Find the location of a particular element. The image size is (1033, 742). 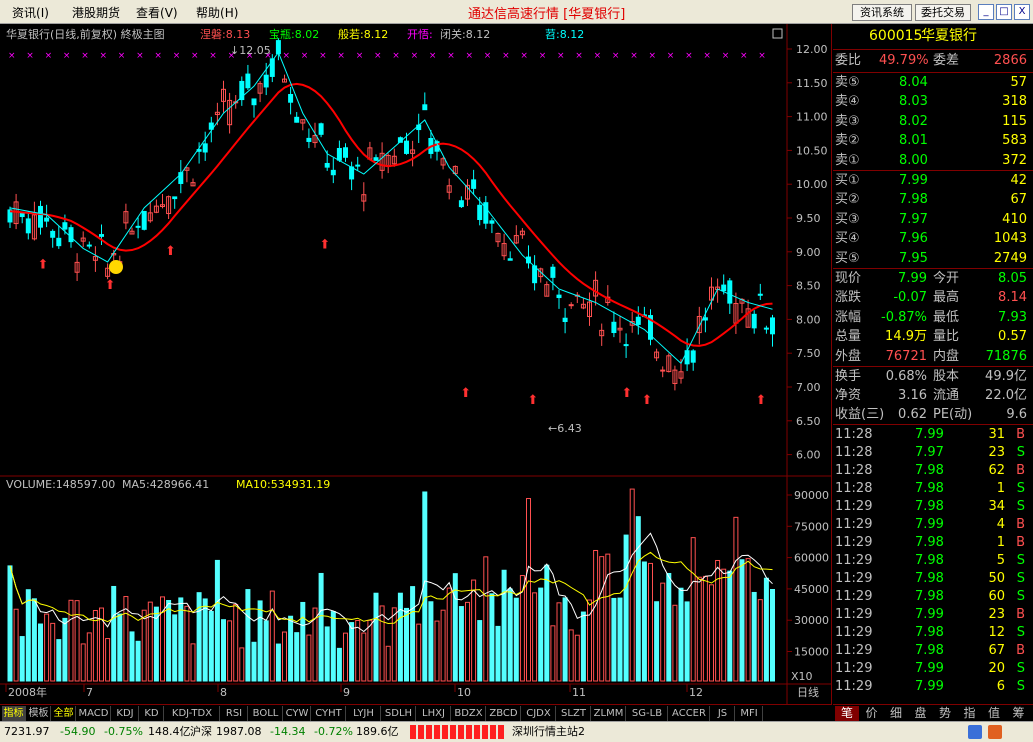

indicator-tab: CYHT is located at coordinates (329, 713).